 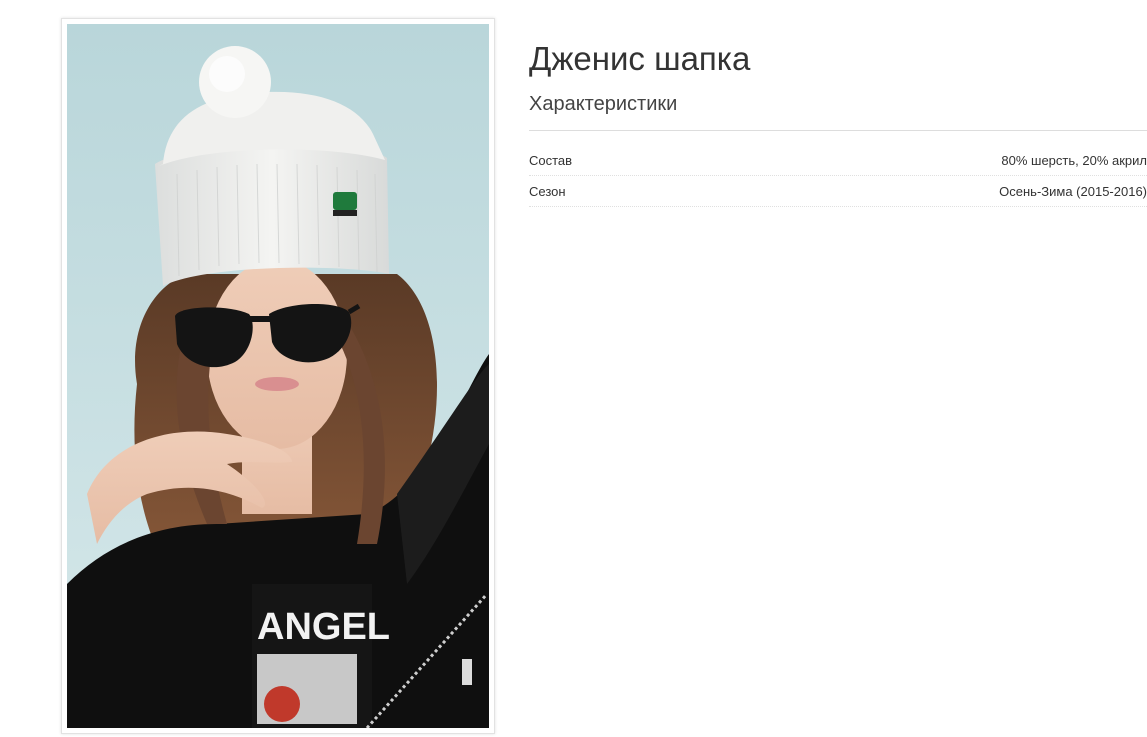 What do you see at coordinates (838, 191) in the screenshot?
I see `spec-row-season: Сезон Осень-Зима (2015-2016)` at bounding box center [838, 191].